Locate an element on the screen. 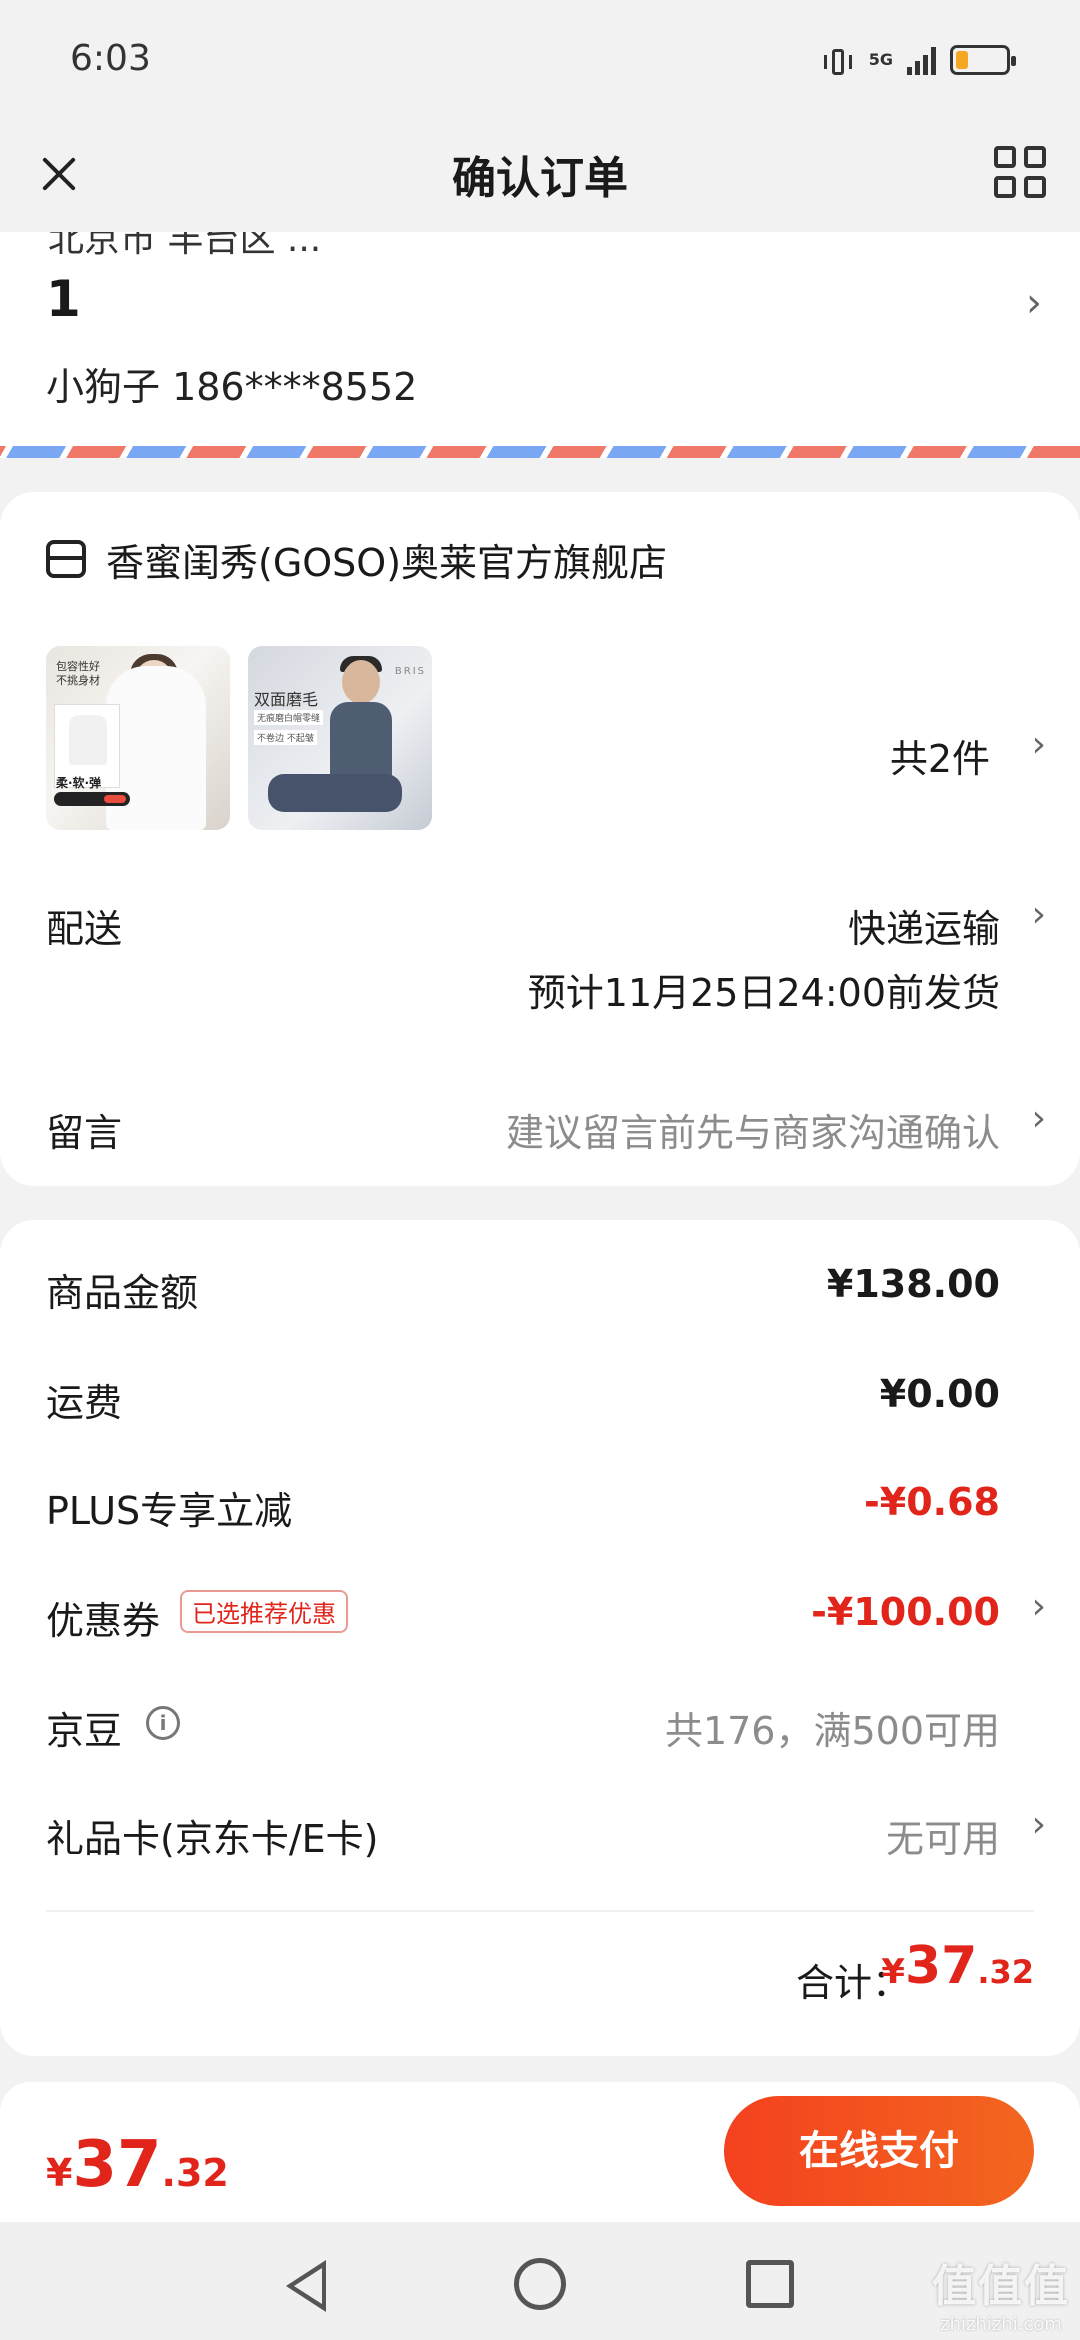 Image resolution: width=1080 pixels, height=2340 pixels. payable-amount: ¥37.32 is located at coordinates (137, 2165).